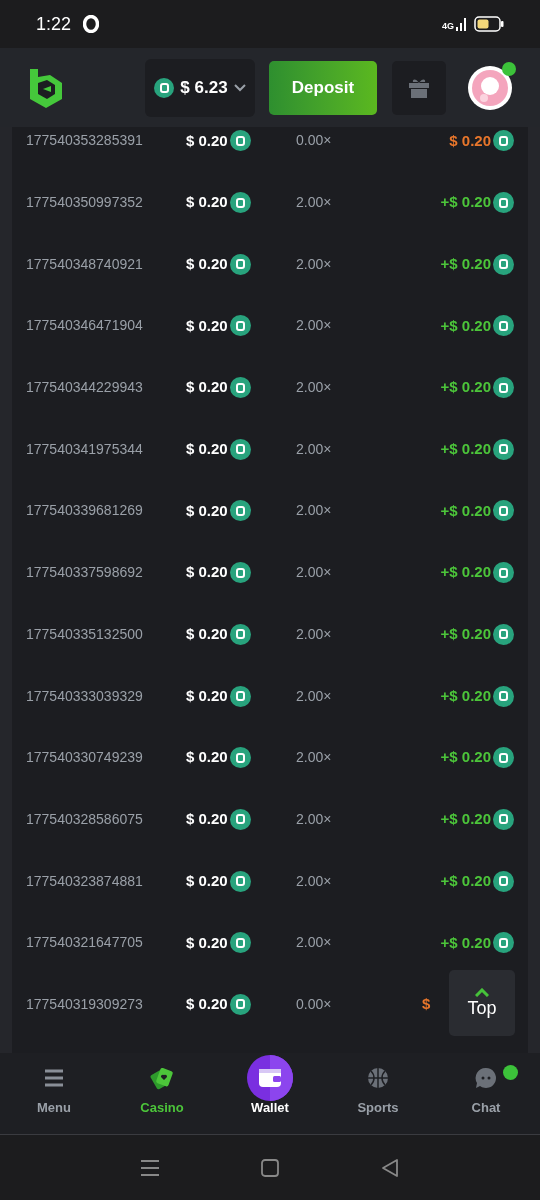 The image size is (540, 1200). I want to click on wallet-icon, so click(270, 1077).